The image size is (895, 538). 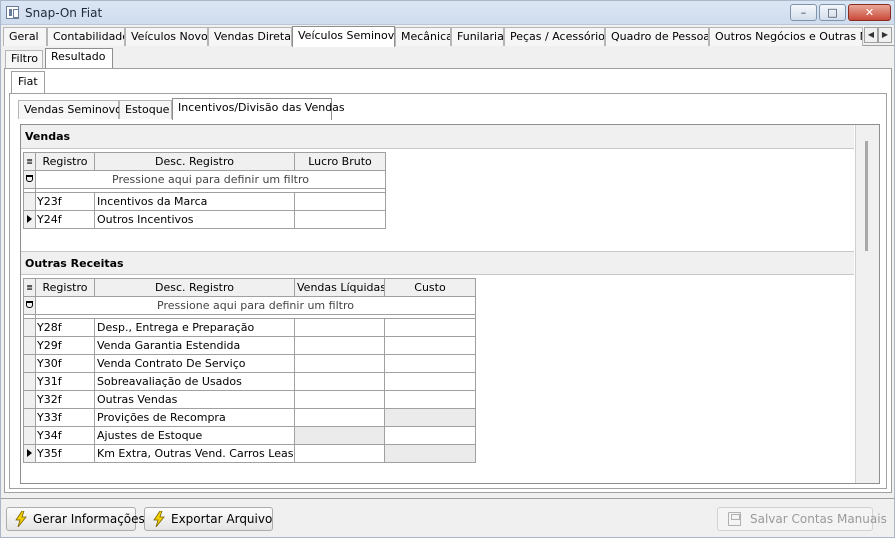 I want to click on salvar-contas-manuais-button: Salvar Contas Manuais, so click(x=802, y=519).